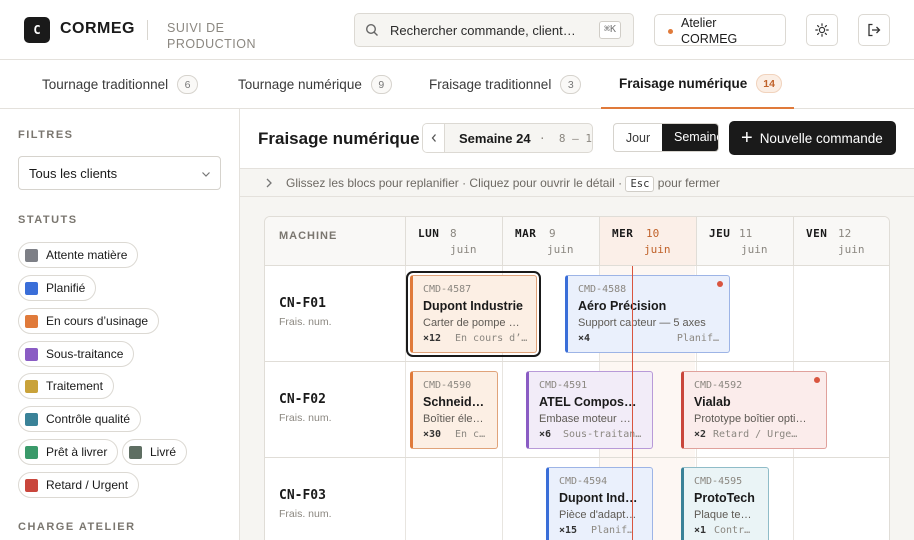 The width and height of the screenshot is (914, 540). Describe the element at coordinates (724, 498) in the screenshot. I see `order-client: ProtoTech` at that location.